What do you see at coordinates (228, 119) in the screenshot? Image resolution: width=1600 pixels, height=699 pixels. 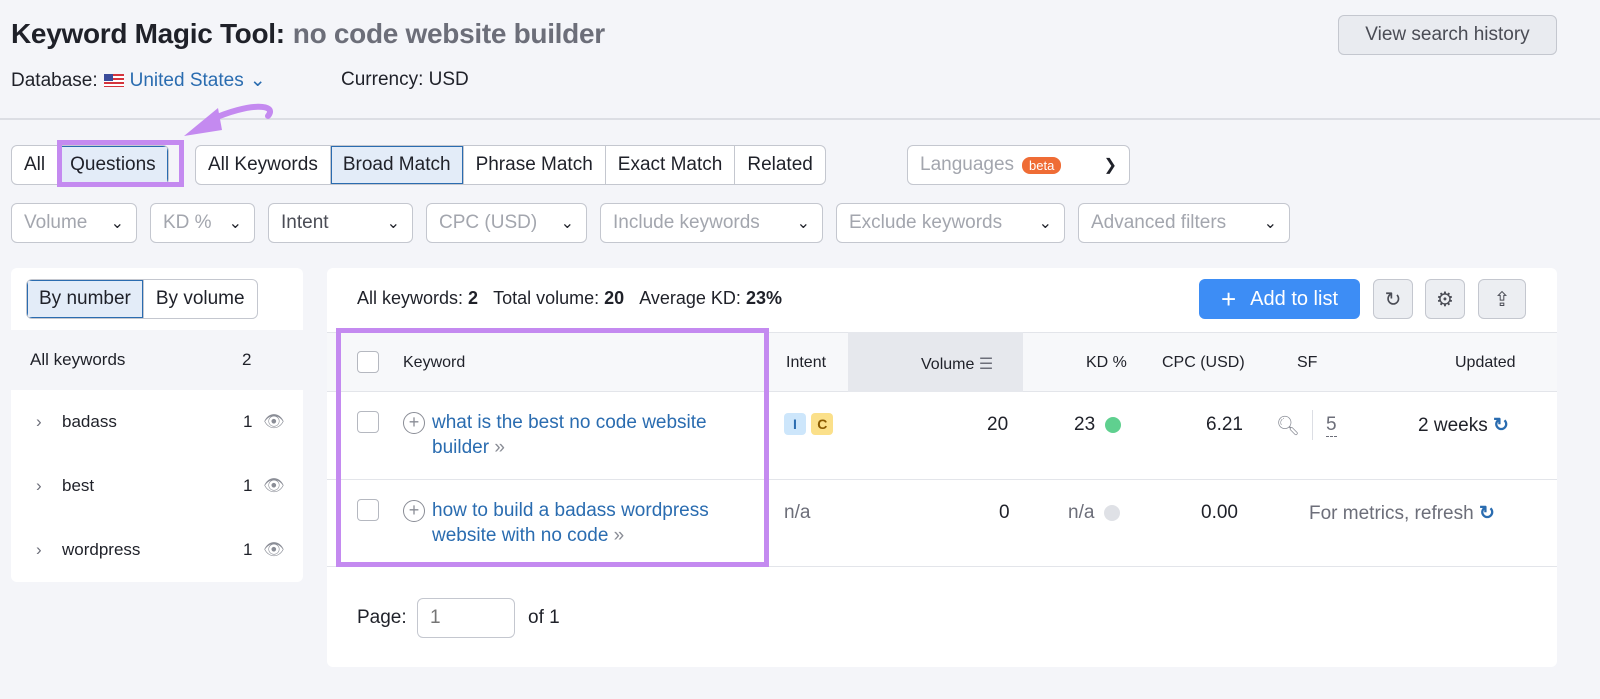 I see `annotation-arrow-icon` at bounding box center [228, 119].